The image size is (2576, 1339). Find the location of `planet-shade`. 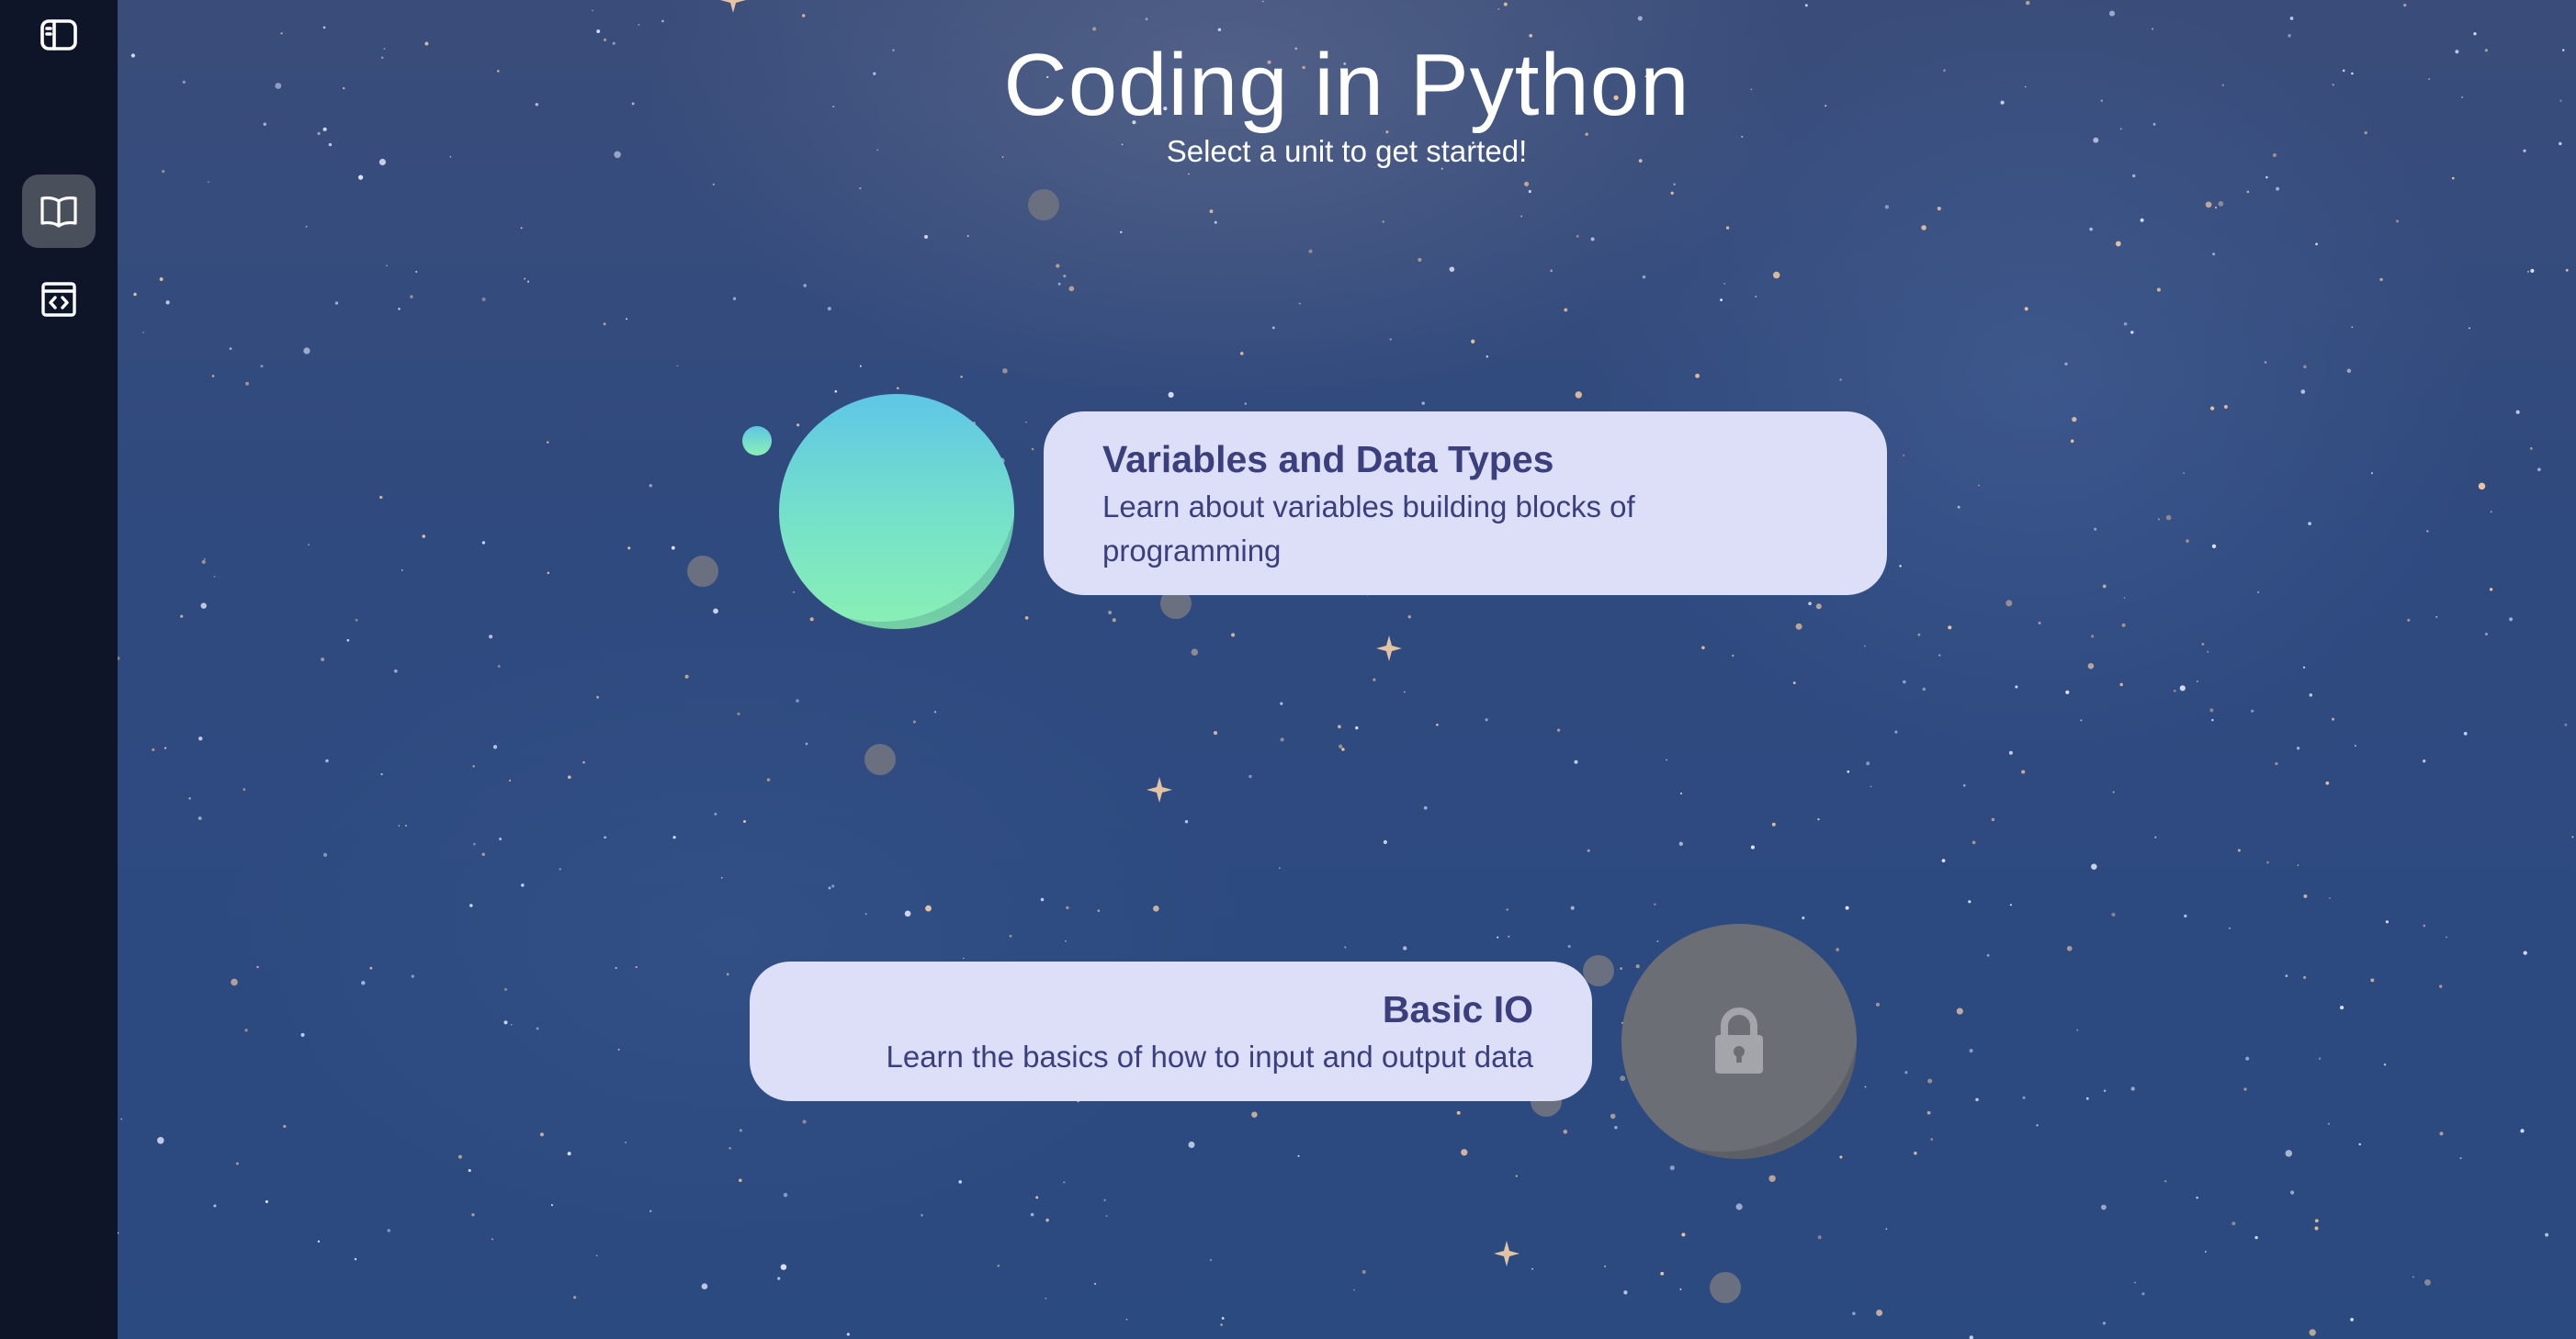

planet-shade is located at coordinates (896, 508).